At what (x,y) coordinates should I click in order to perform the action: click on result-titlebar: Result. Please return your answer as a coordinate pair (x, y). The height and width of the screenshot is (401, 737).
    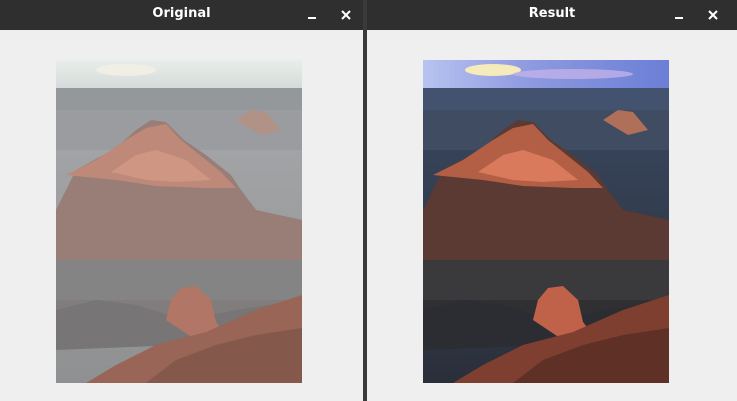
    Looking at the image, I should click on (552, 15).